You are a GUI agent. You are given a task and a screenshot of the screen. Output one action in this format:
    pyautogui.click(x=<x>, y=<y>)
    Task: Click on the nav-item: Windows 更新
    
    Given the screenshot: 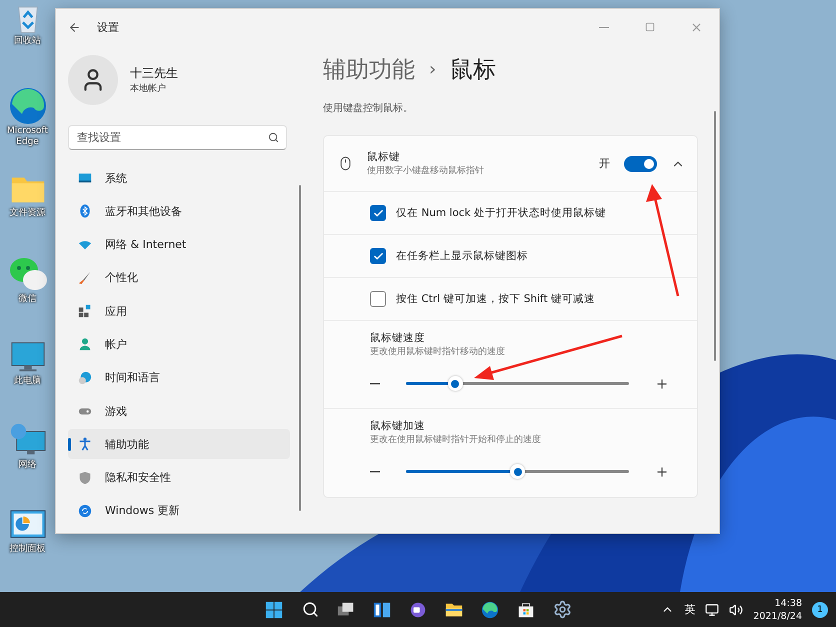 What is the action you would take?
    pyautogui.click(x=179, y=511)
    